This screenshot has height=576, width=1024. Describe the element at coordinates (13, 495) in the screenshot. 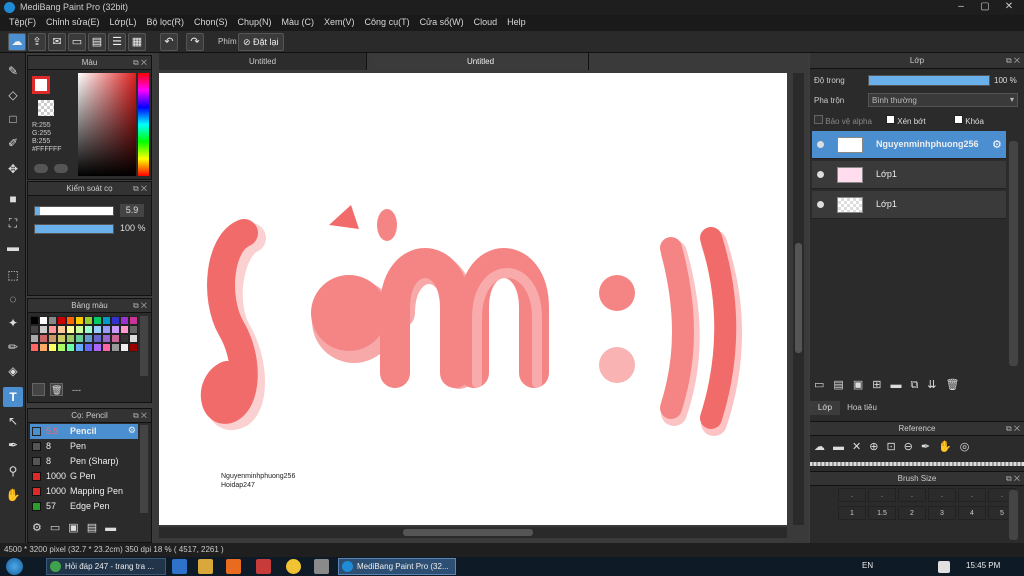

I see `hand-tool-icon: ✋` at that location.